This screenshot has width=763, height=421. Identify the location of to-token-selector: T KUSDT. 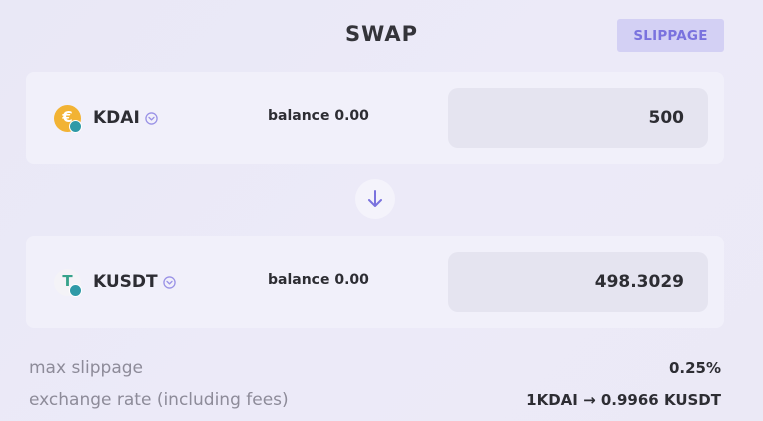
(115, 282).